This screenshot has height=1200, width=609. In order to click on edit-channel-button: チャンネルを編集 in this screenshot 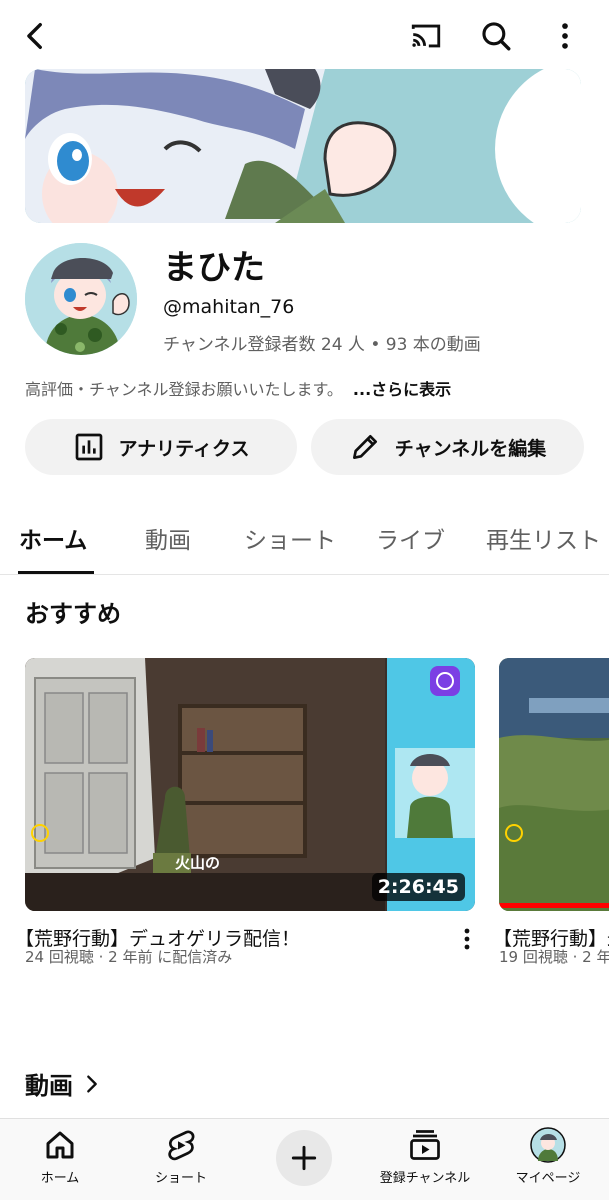, I will do `click(447, 447)`.